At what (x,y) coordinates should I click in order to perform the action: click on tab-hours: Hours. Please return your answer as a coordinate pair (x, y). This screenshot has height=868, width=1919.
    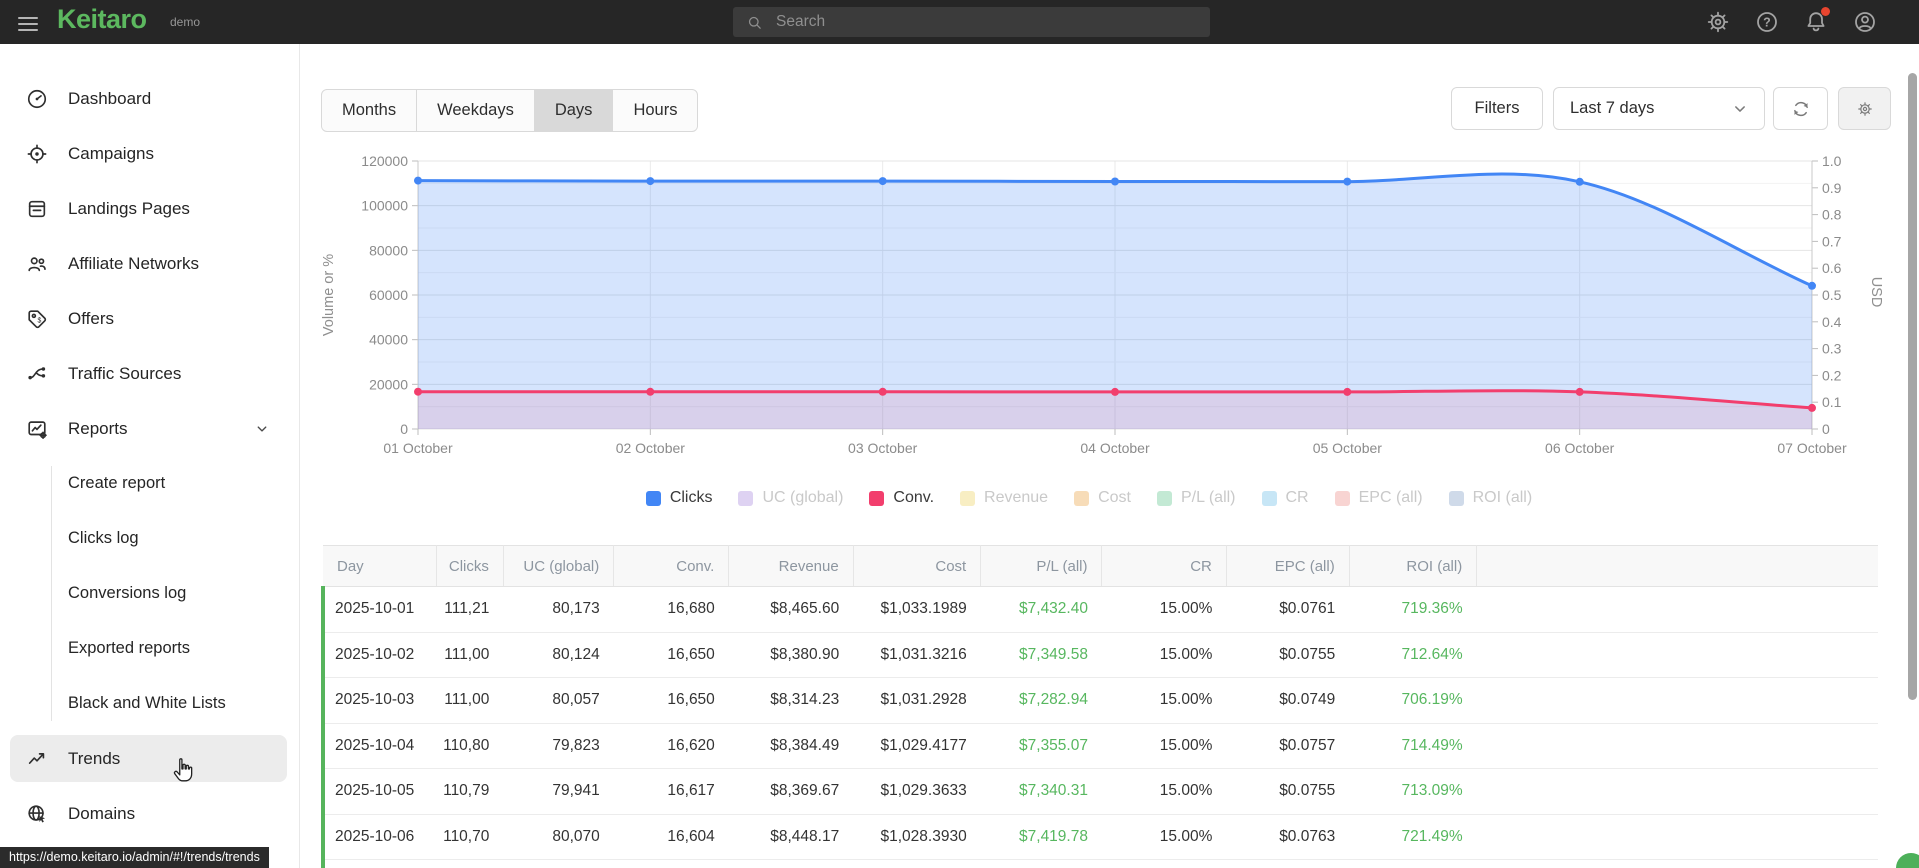
    Looking at the image, I should click on (654, 110).